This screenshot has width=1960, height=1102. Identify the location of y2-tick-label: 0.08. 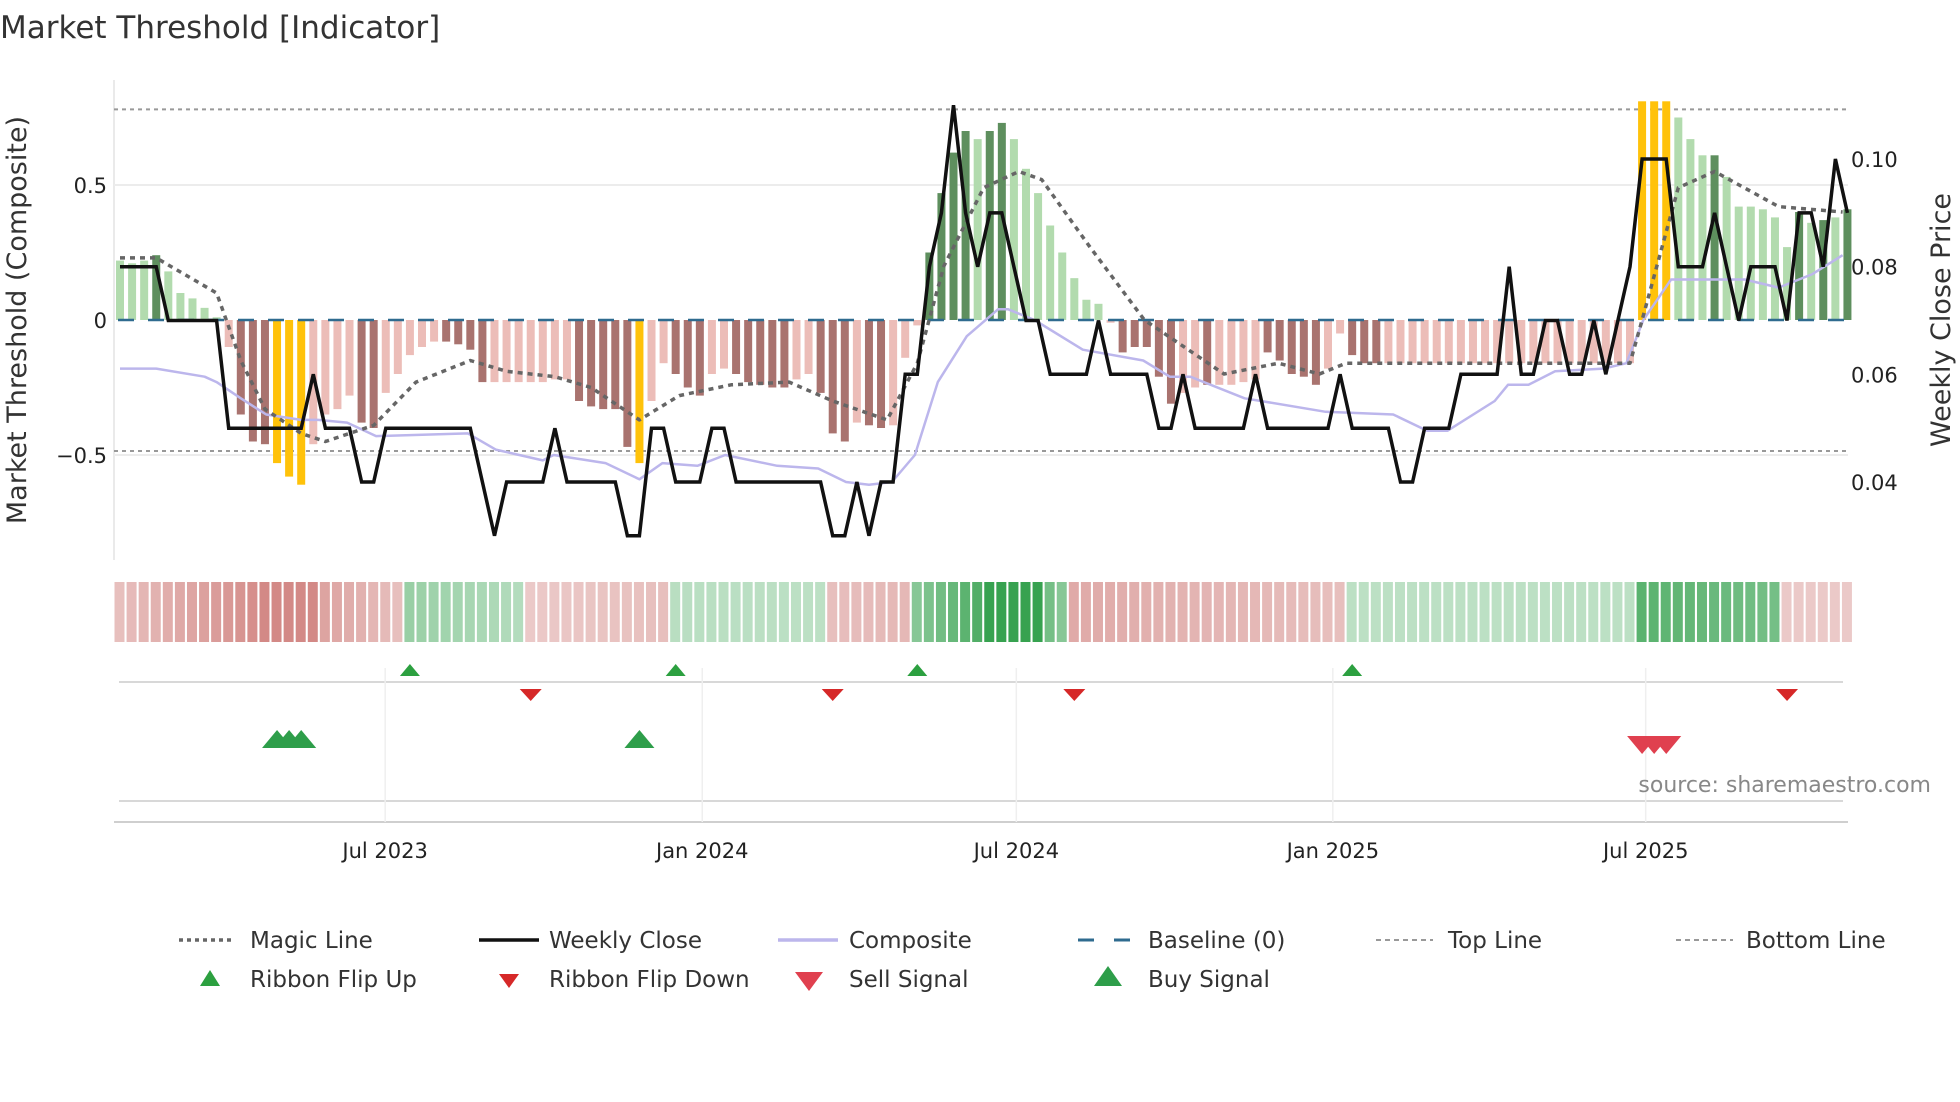
(1874, 268).